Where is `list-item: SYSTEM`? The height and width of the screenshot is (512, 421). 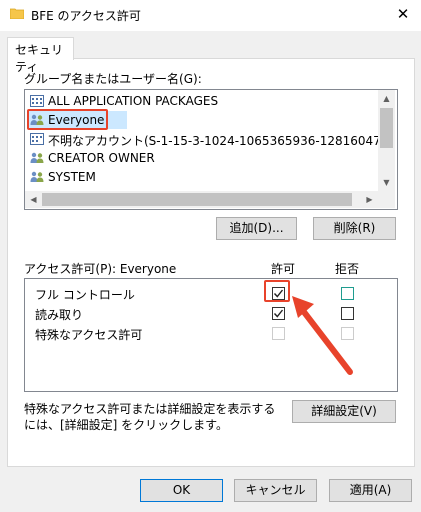
list-item: SYSTEM is located at coordinates (203, 177).